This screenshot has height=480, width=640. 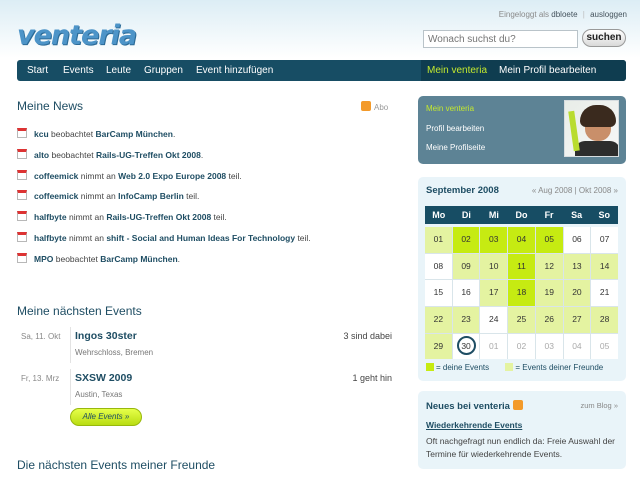 What do you see at coordinates (457, 70) in the screenshot?
I see `nav-item-mein-venteria: Mein venteria` at bounding box center [457, 70].